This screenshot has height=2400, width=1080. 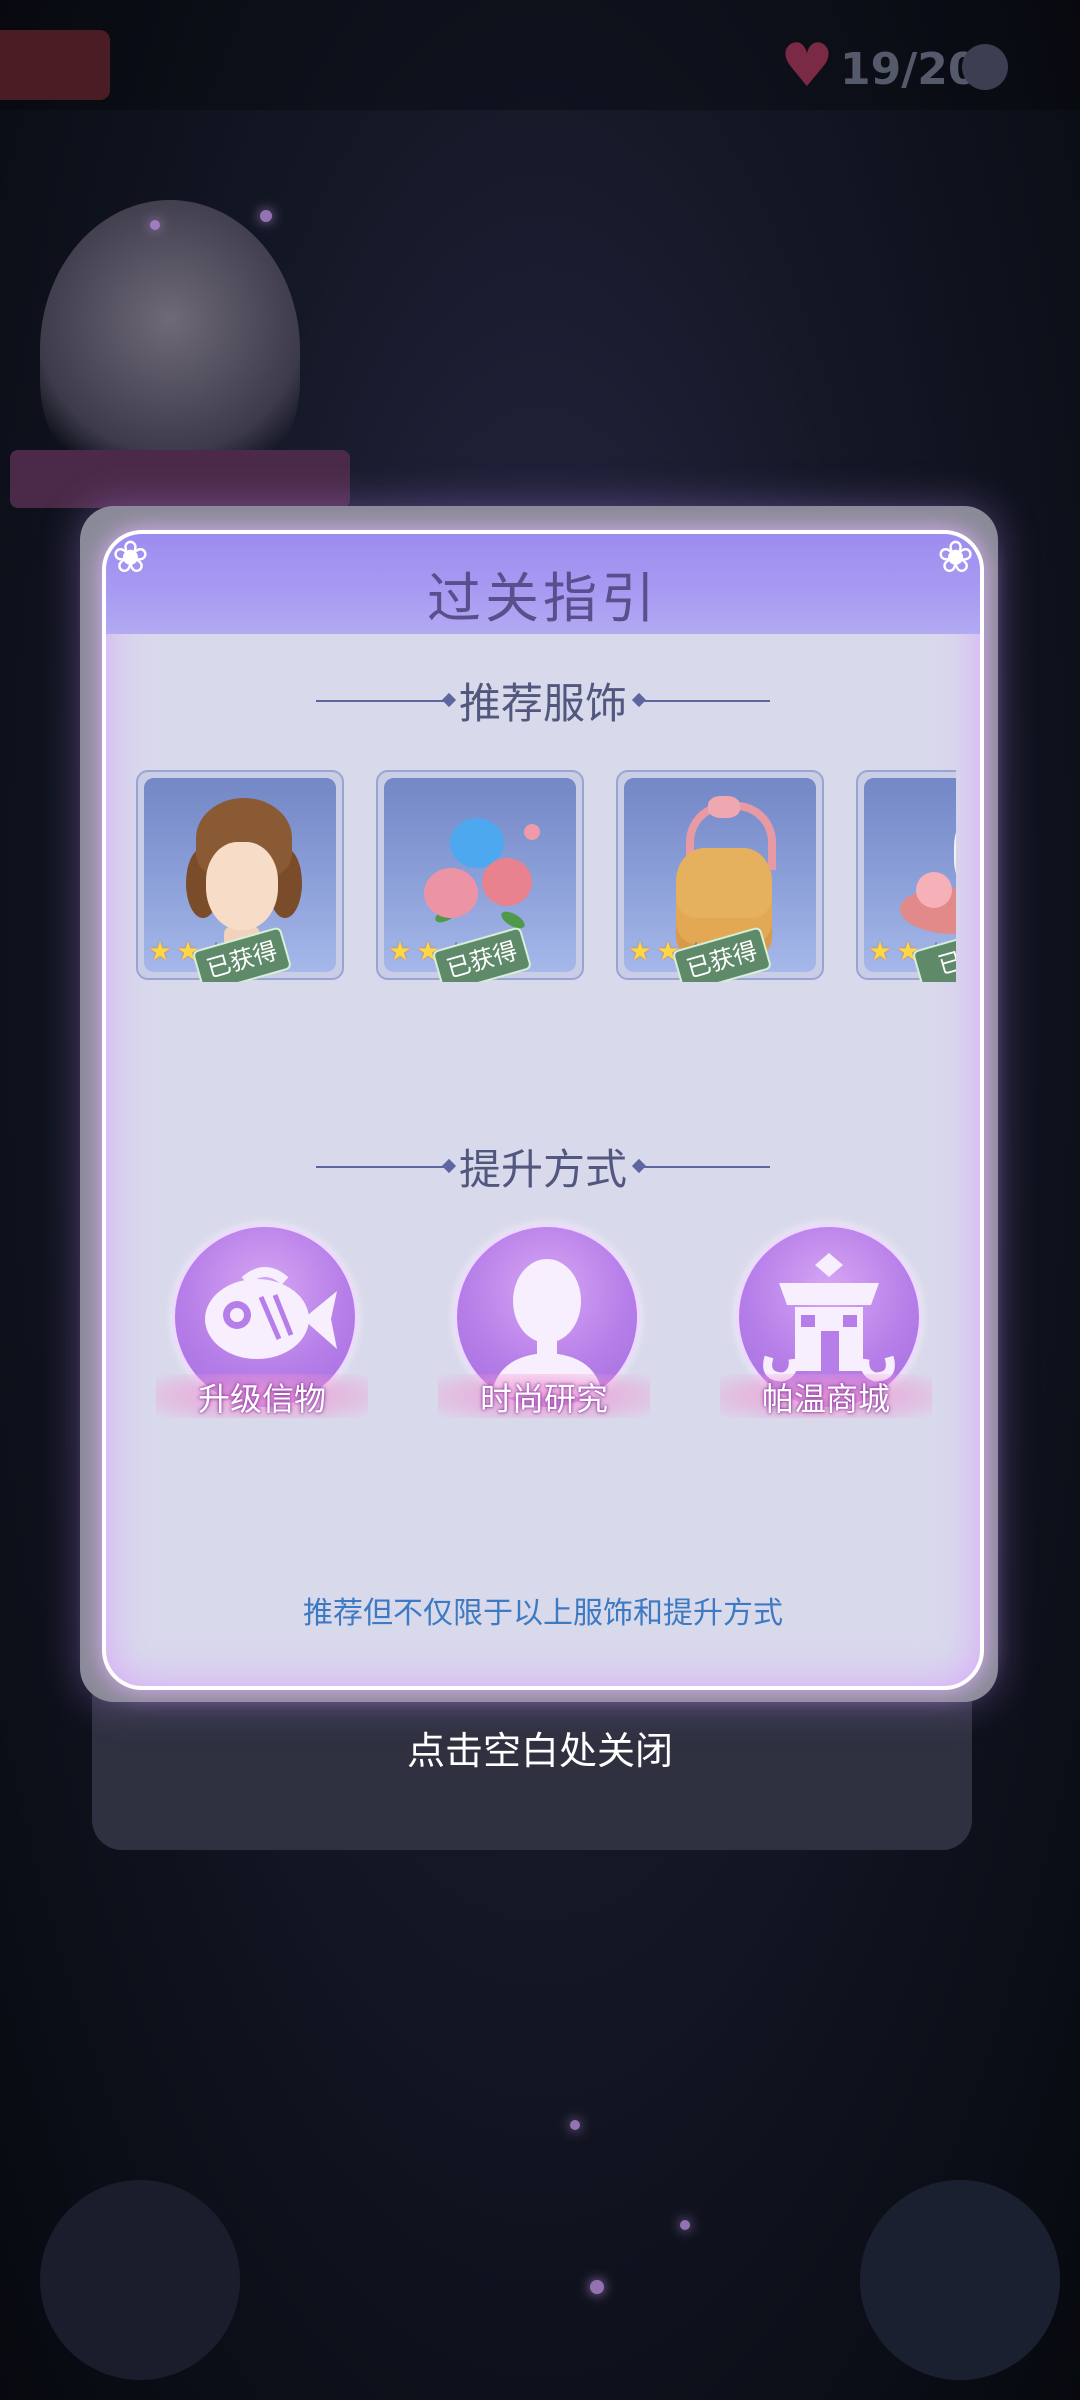 I want to click on item-card-shoe: ★★★★★ 已获, so click(x=906, y=876).